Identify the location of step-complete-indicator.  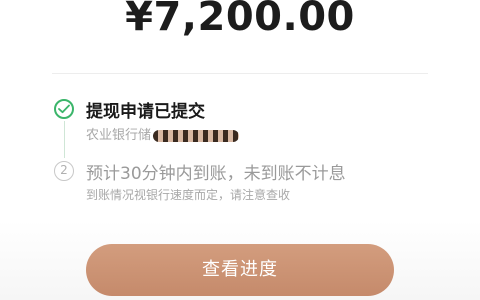
(64, 109).